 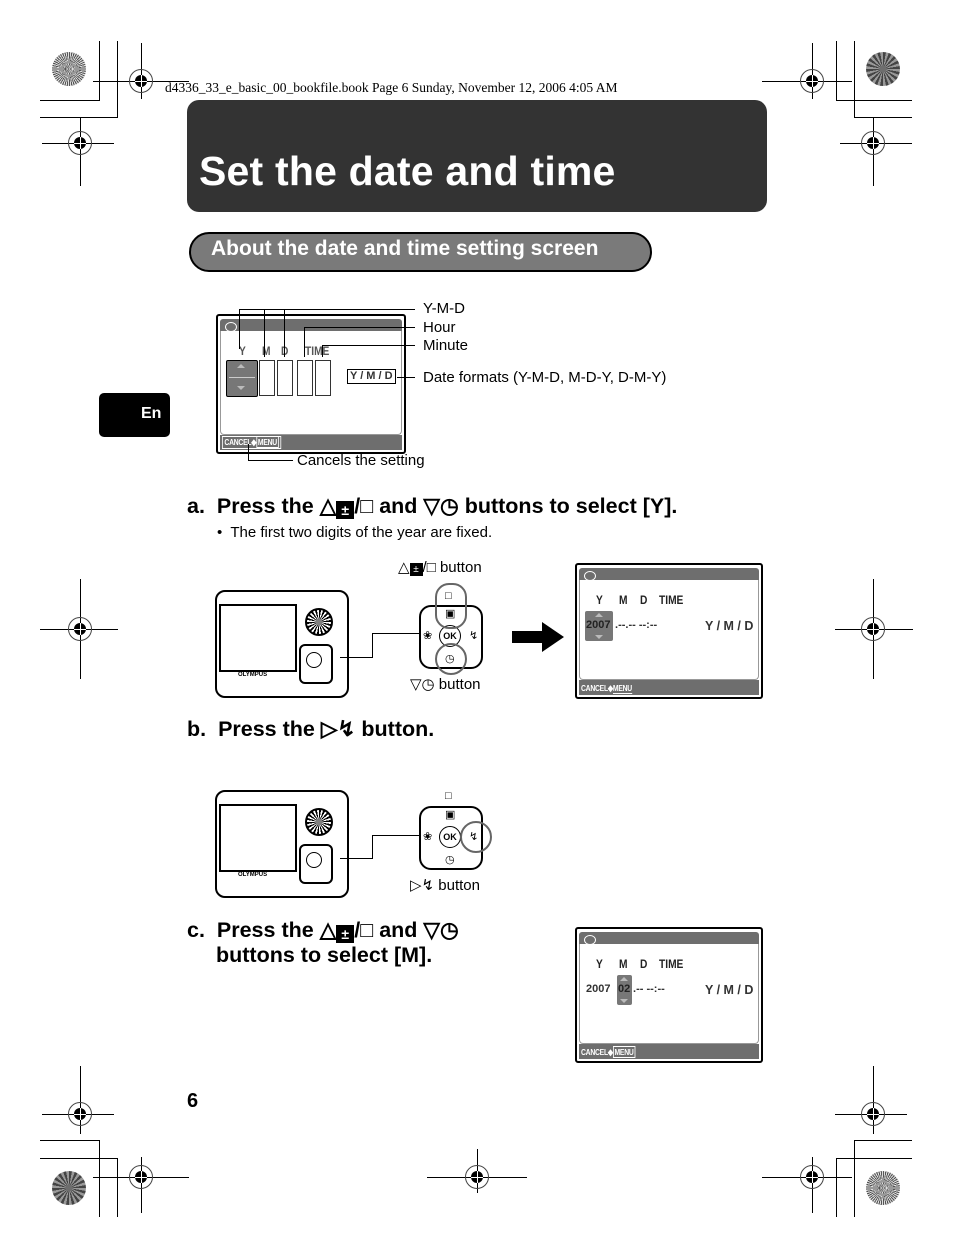 What do you see at coordinates (439, 327) in the screenshot?
I see `callout-hour: Hour` at bounding box center [439, 327].